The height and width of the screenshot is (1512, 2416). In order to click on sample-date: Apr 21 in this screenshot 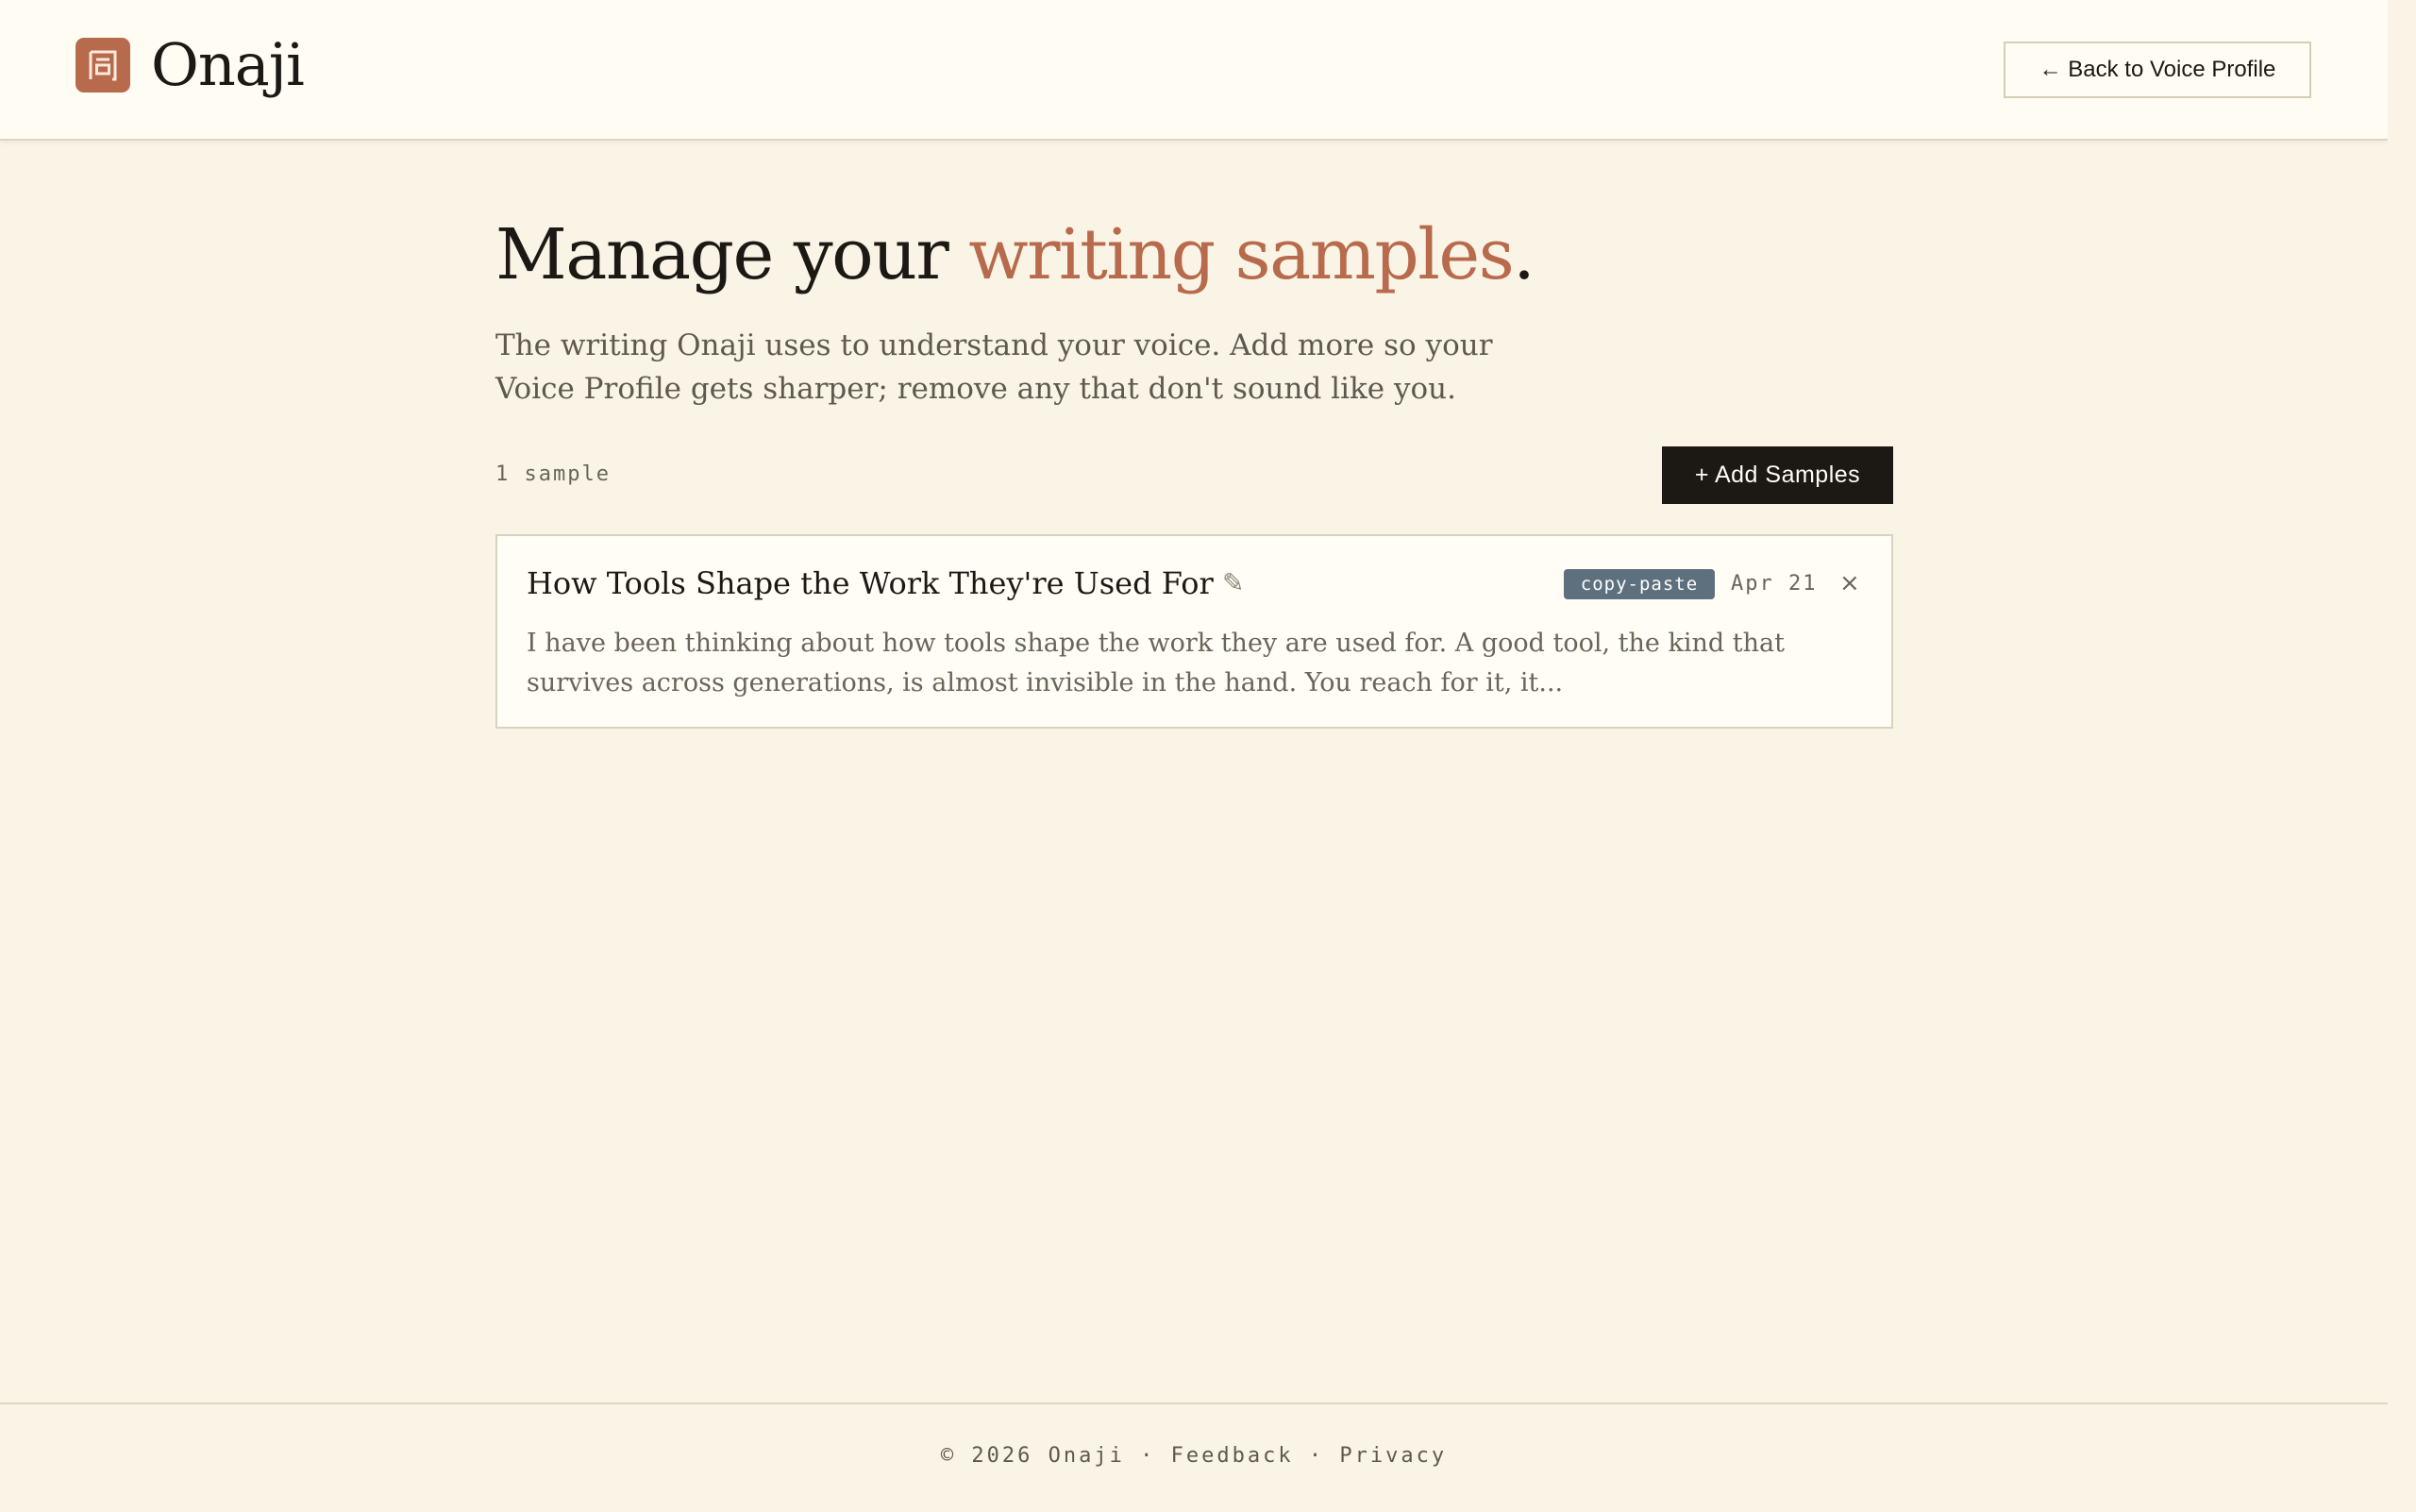, I will do `click(1775, 584)`.